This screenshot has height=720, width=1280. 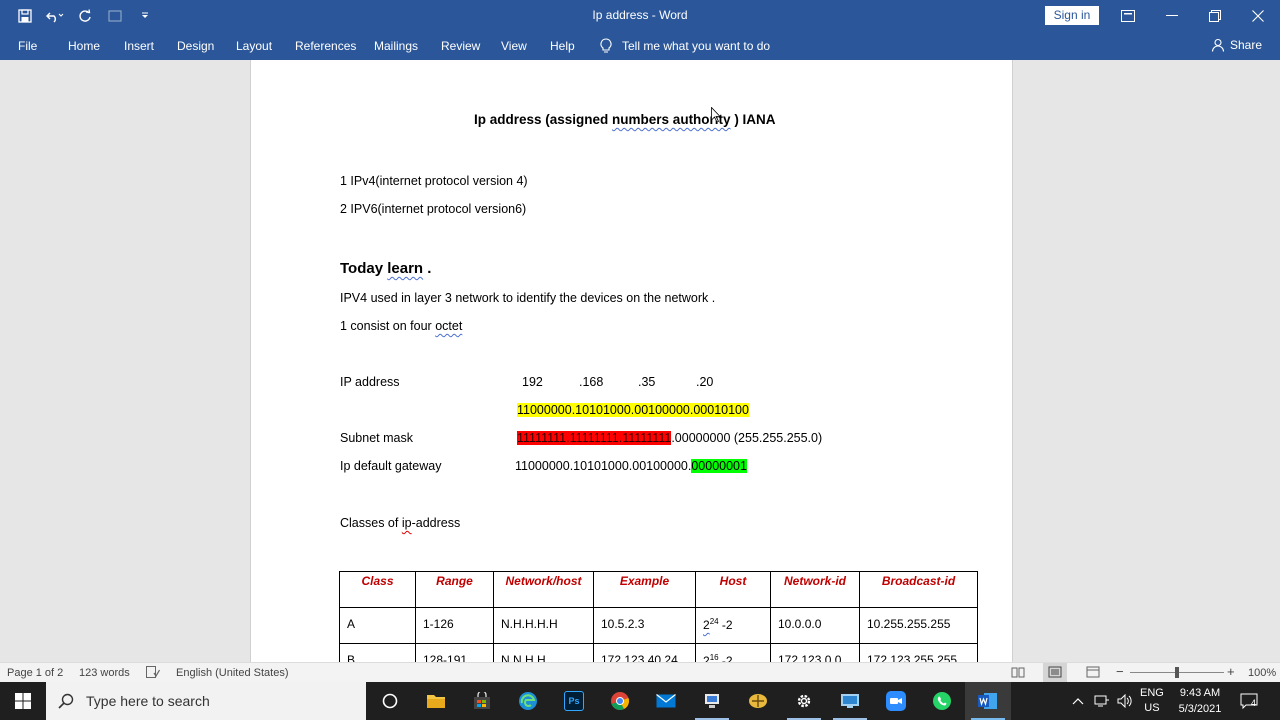 I want to click on read-mode-icon, so click(x=1018, y=673).